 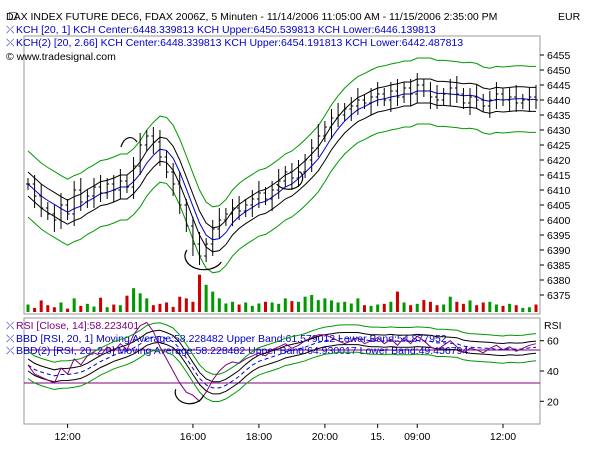 What do you see at coordinates (203, 260) in the screenshot?
I see `annotation-arc-bottom` at bounding box center [203, 260].